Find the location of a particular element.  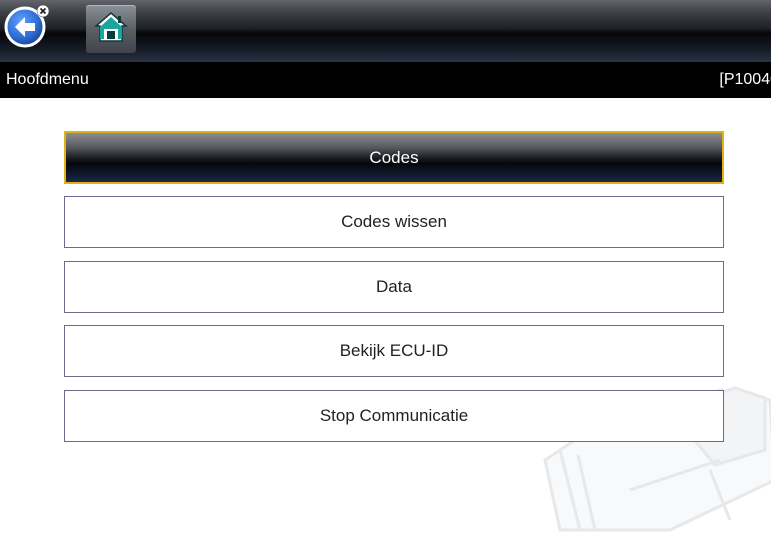

home-icon is located at coordinates (111, 29).